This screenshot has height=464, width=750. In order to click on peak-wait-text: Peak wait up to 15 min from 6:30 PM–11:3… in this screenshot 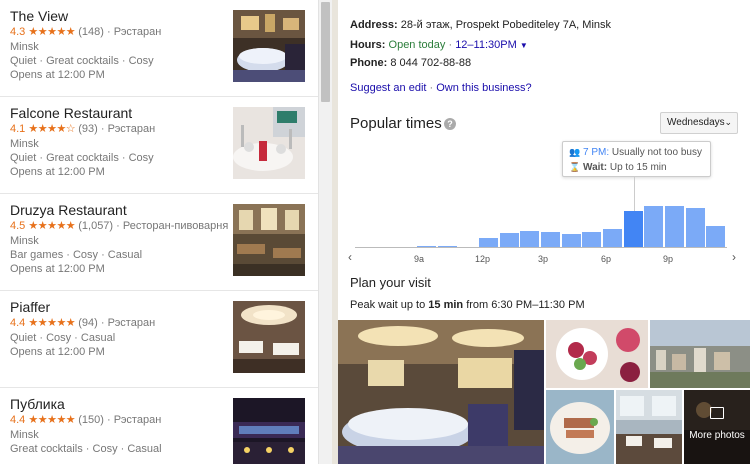, I will do `click(467, 305)`.